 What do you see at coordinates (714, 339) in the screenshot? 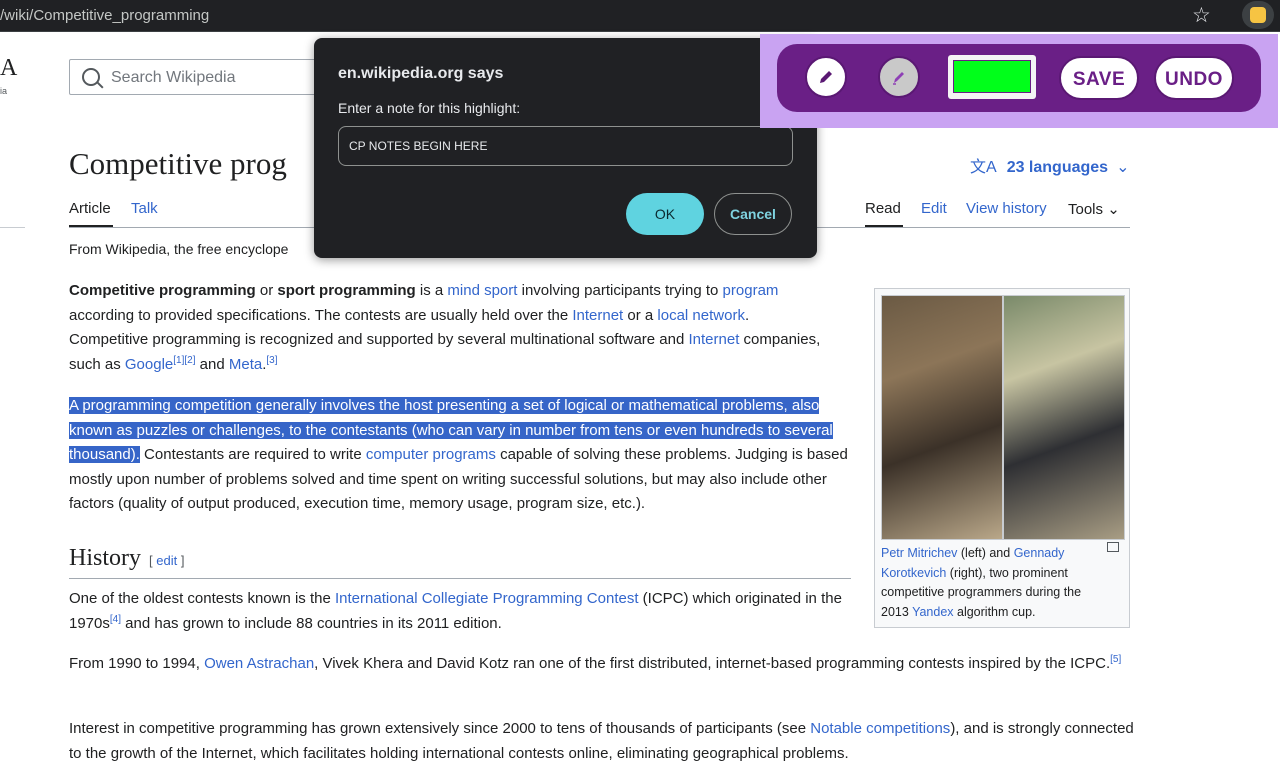
I see `link-internet-2: Internet` at bounding box center [714, 339].